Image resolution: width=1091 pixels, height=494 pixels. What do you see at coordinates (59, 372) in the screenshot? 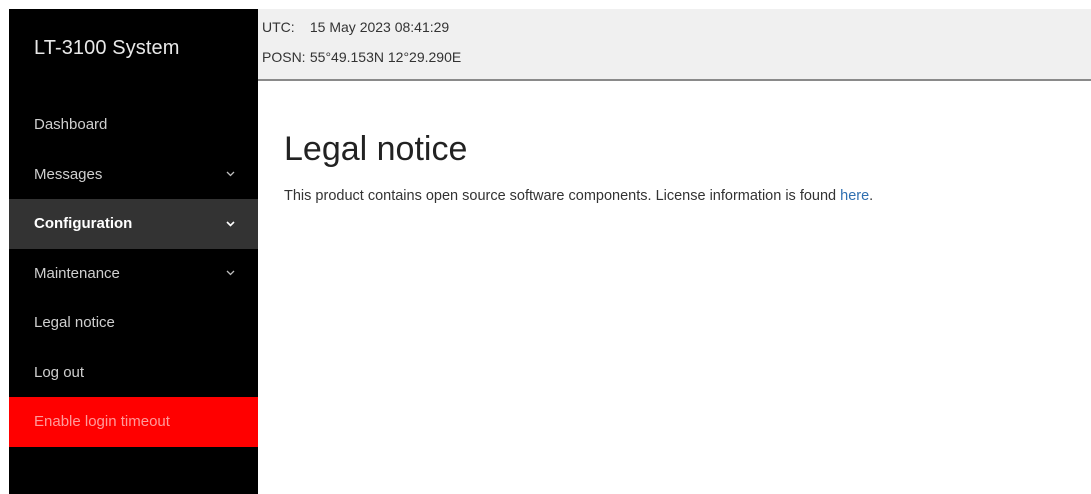
I see `sidebar-item-label: Log out` at bounding box center [59, 372].